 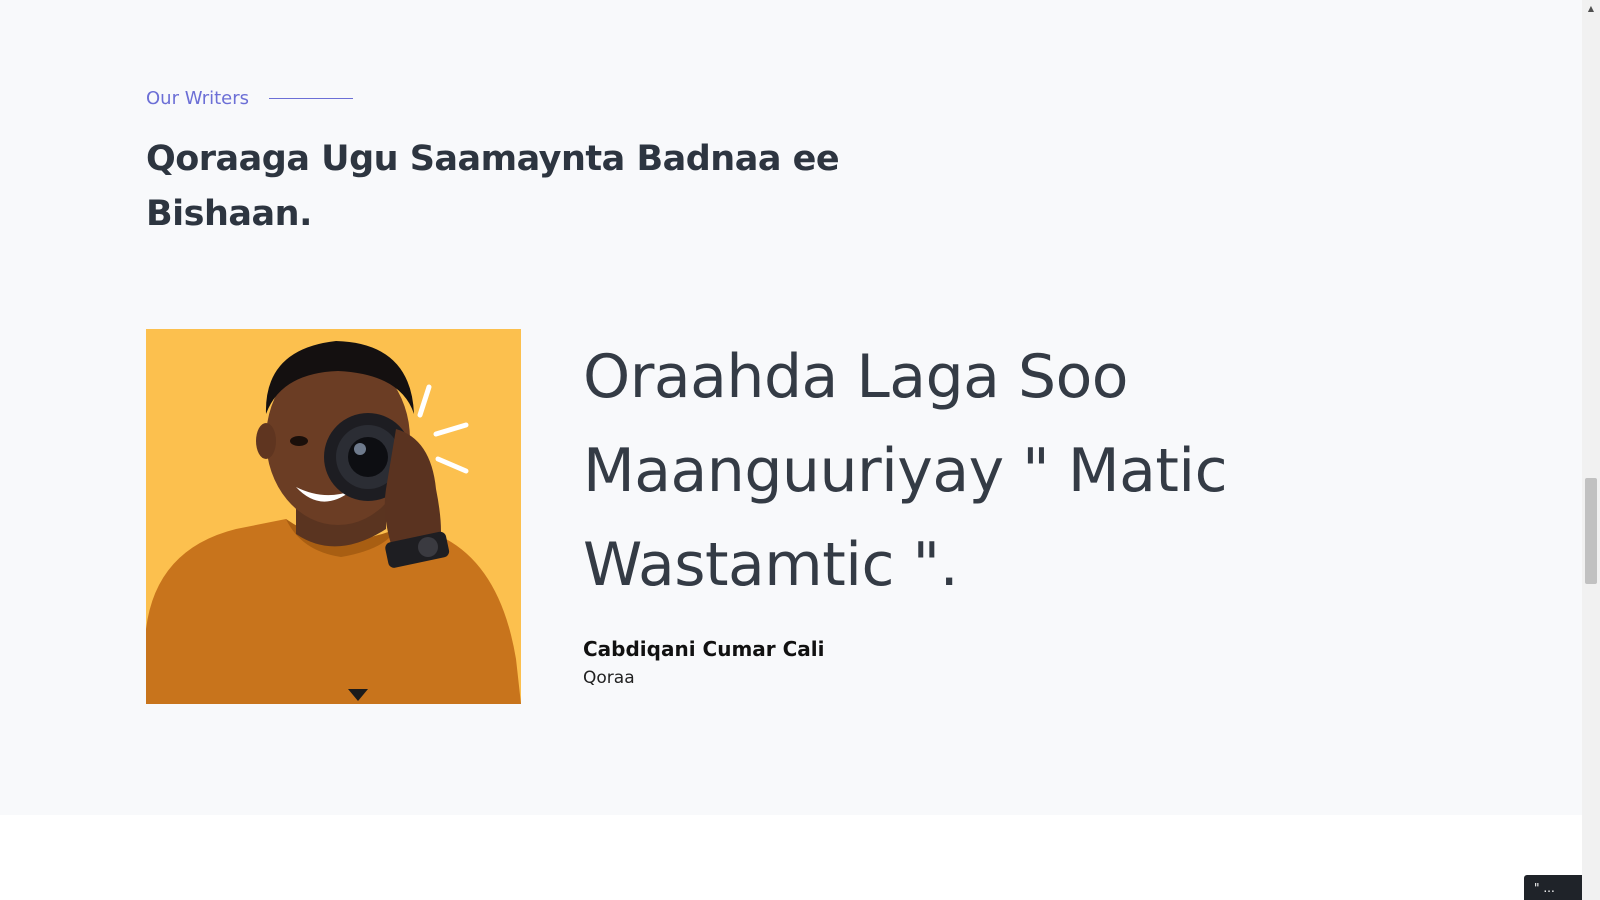 I want to click on scroll-up-arrow-icon: ▲, so click(x=1591, y=8).